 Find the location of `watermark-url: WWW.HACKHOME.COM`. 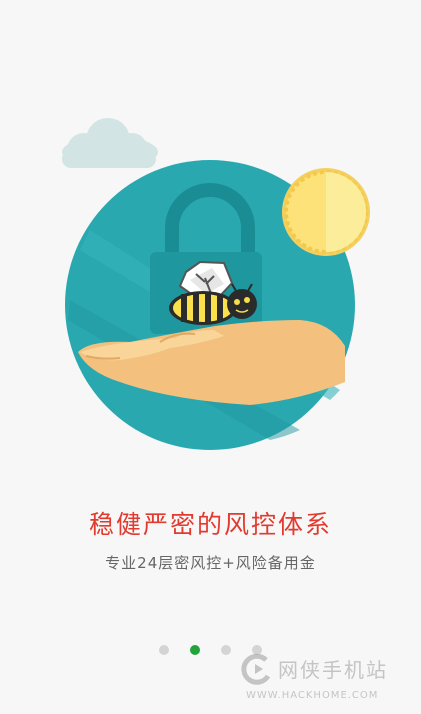

watermark-url: WWW.HACKHOME.COM is located at coordinates (312, 695).